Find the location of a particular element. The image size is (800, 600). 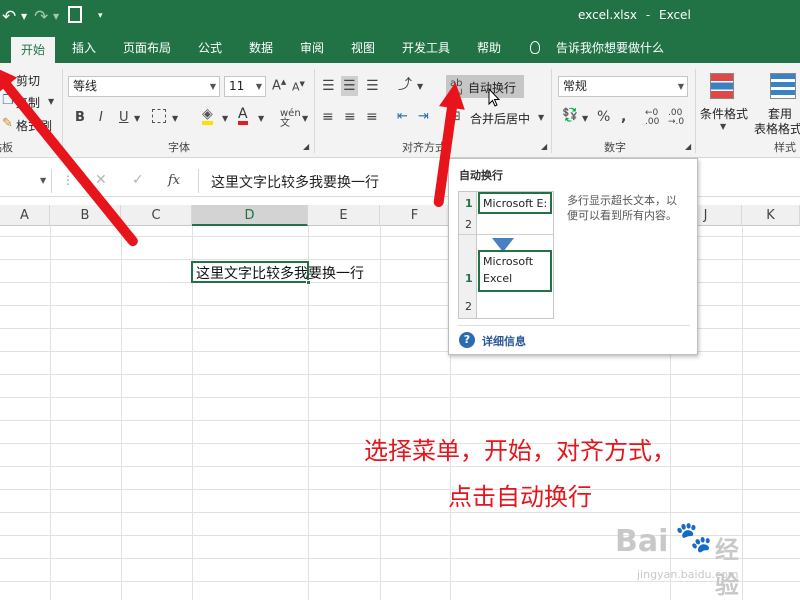

align-top-icon: ☰ is located at coordinates (328, 86).